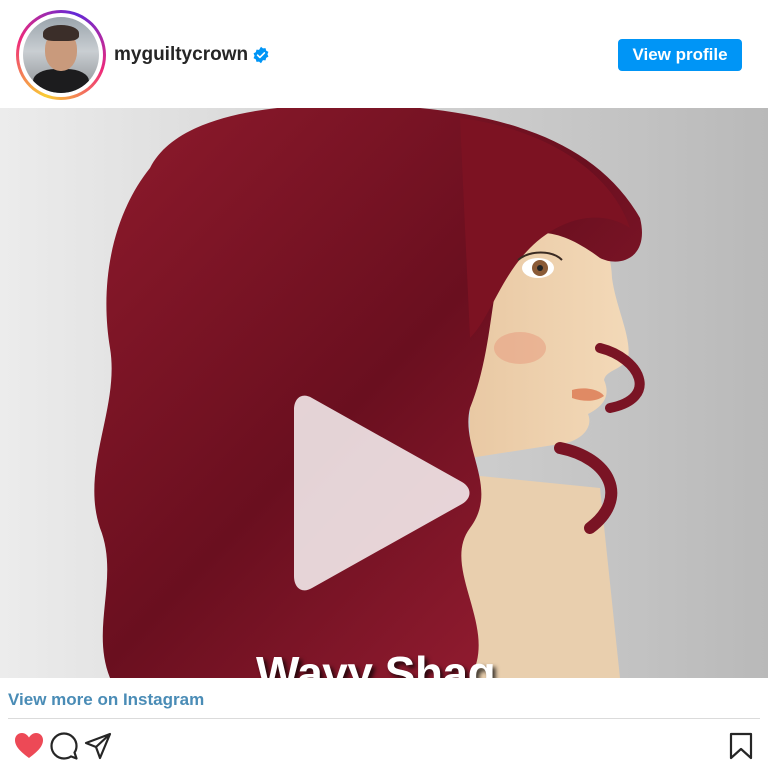 The height and width of the screenshot is (768, 768). Describe the element at coordinates (376, 662) in the screenshot. I see `video-caption: Wavy Shag` at that location.